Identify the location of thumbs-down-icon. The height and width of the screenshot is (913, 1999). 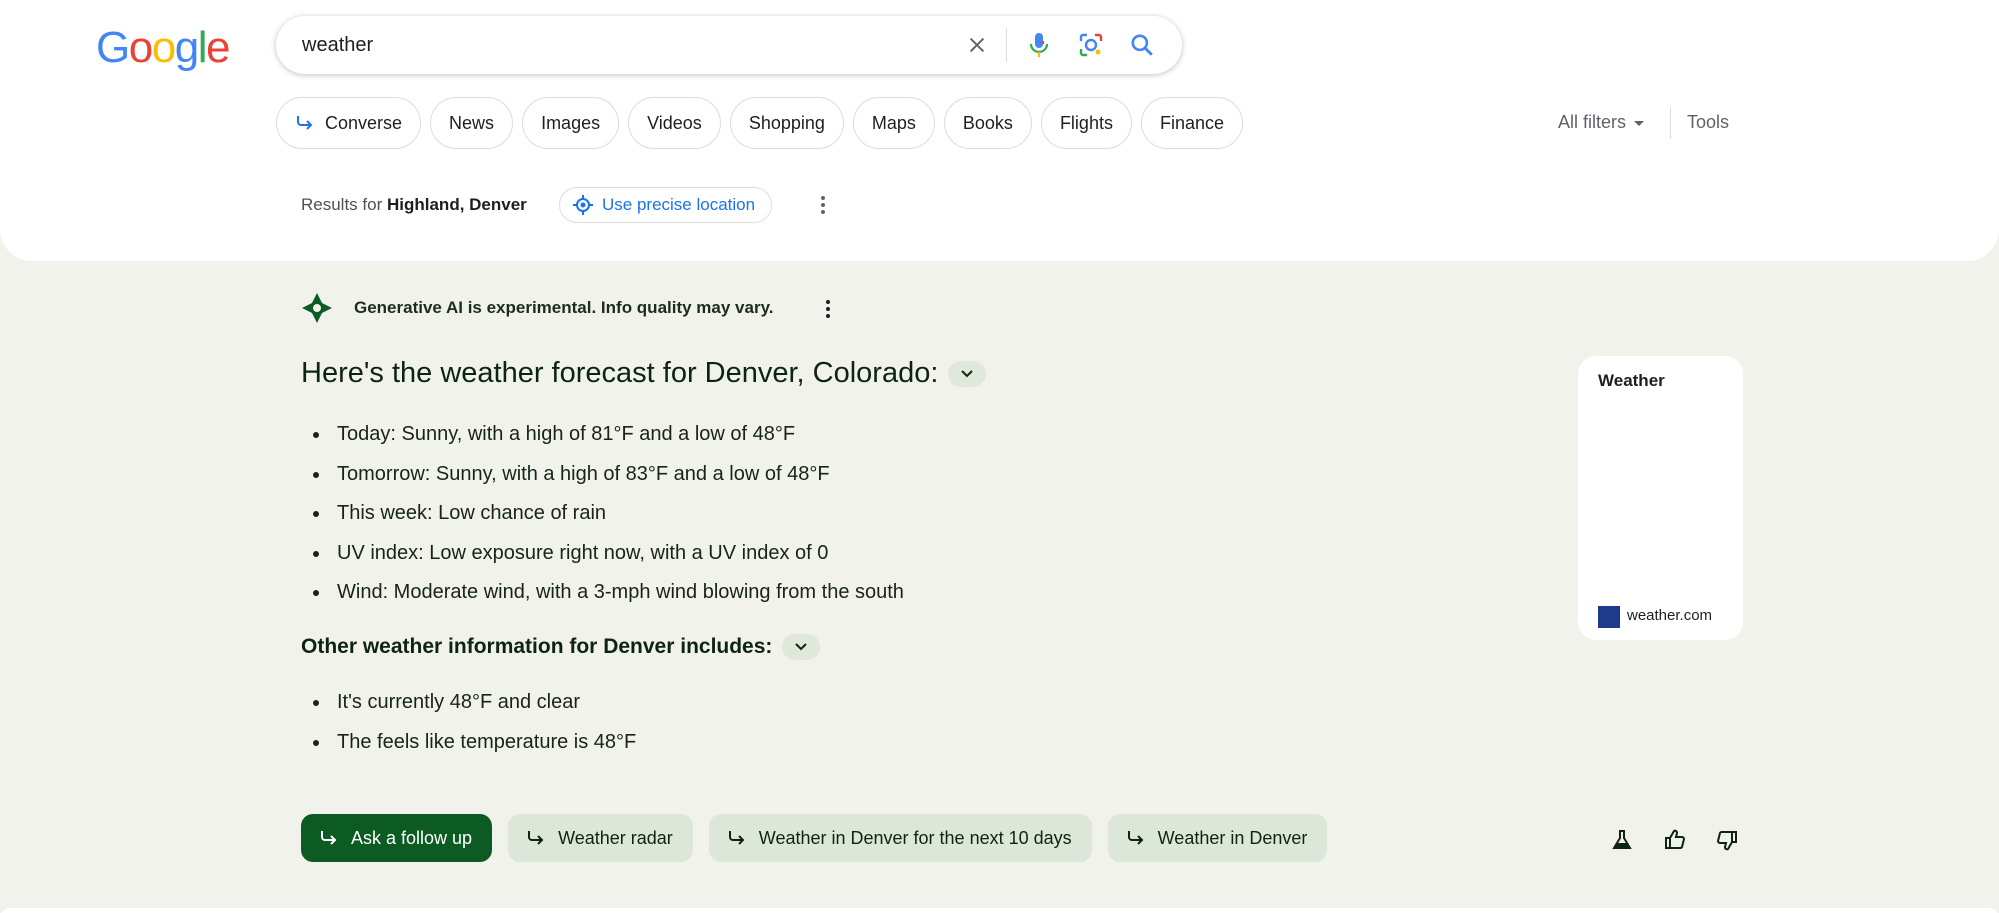
(1727, 840).